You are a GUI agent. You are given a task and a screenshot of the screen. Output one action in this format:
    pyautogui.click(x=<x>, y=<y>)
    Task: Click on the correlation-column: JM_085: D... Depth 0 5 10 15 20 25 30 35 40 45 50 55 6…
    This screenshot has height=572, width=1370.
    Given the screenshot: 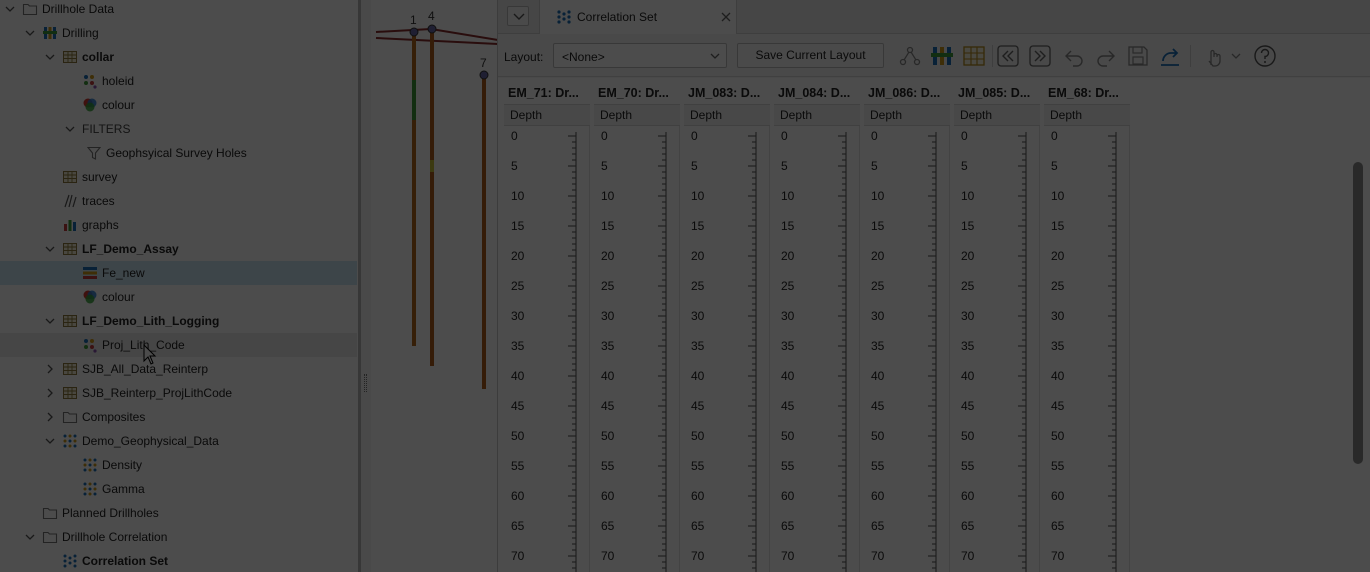 What is the action you would take?
    pyautogui.click(x=997, y=325)
    